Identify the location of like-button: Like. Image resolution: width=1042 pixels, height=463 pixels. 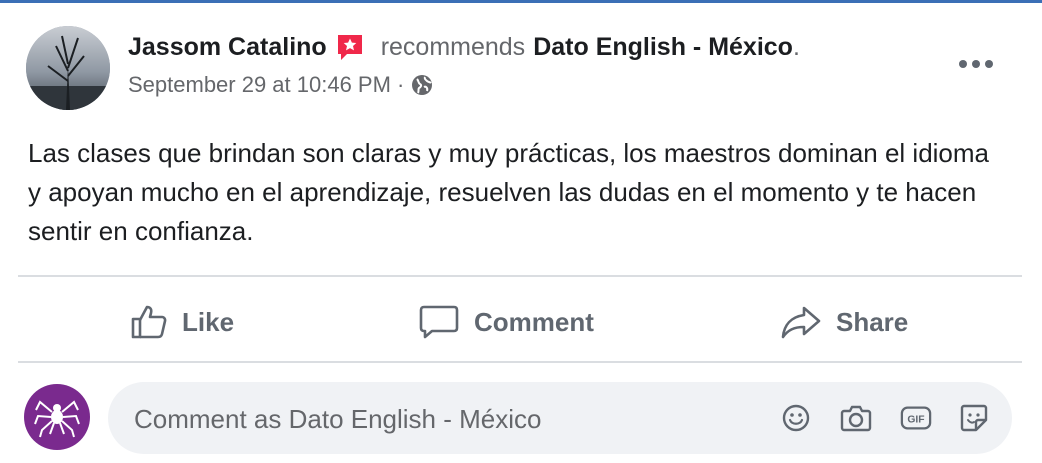
(182, 322).